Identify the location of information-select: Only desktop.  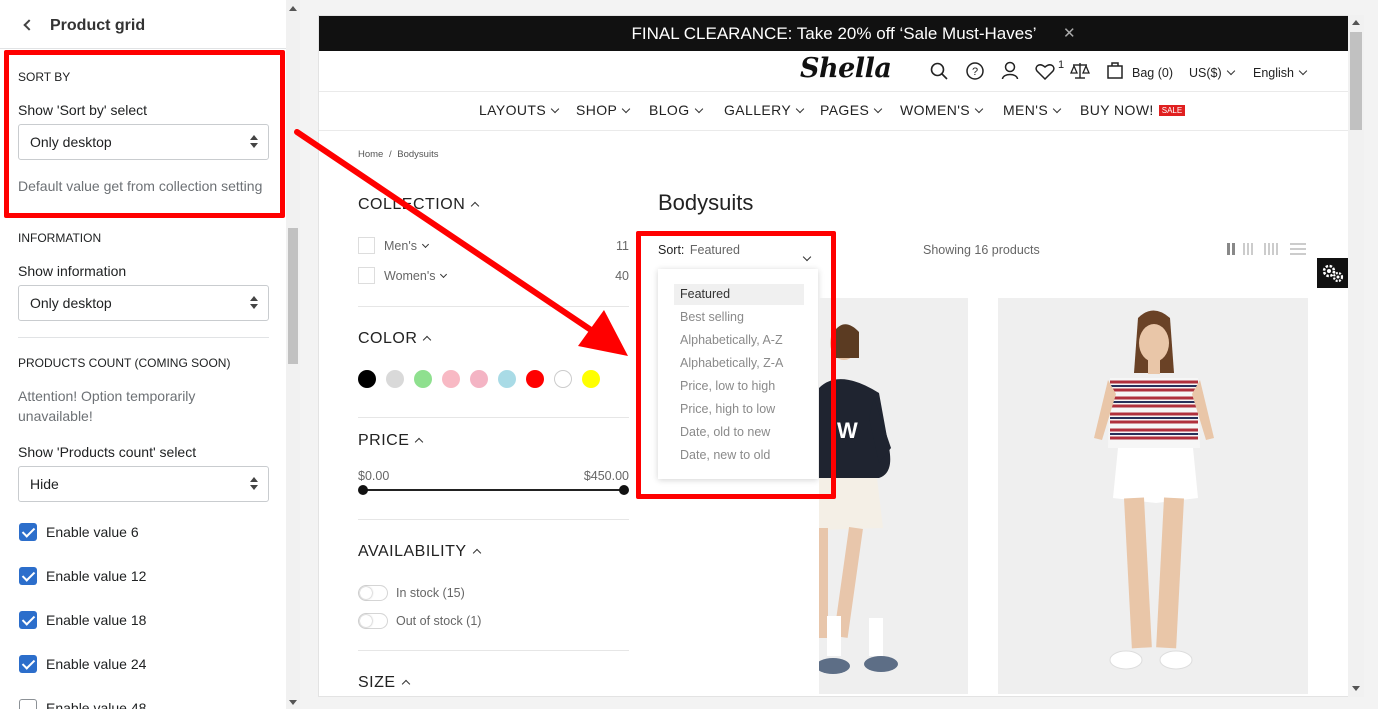
(143, 303).